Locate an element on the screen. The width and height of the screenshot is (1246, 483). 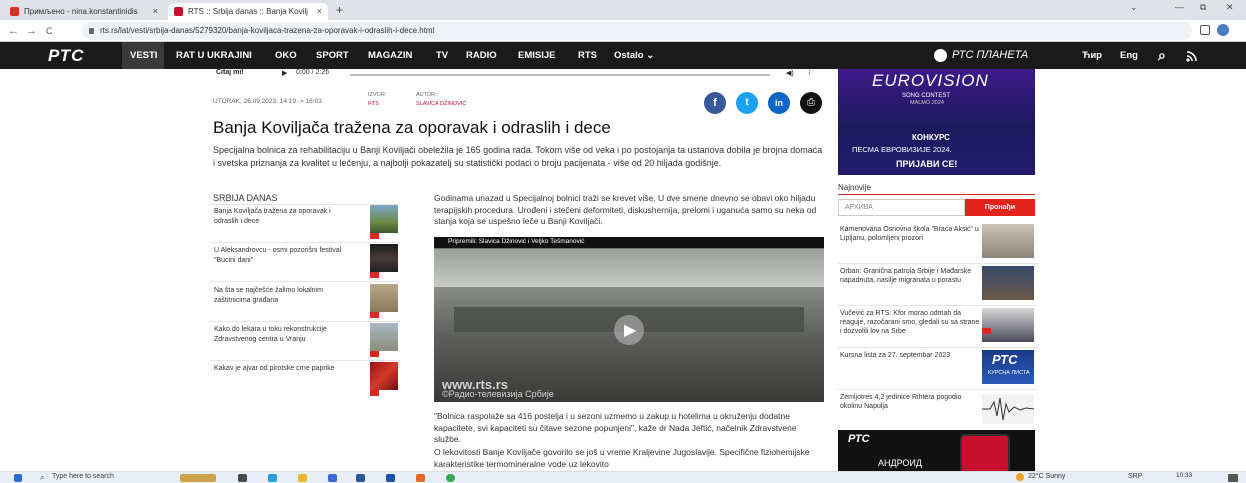
store-icon is located at coordinates (332, 478).